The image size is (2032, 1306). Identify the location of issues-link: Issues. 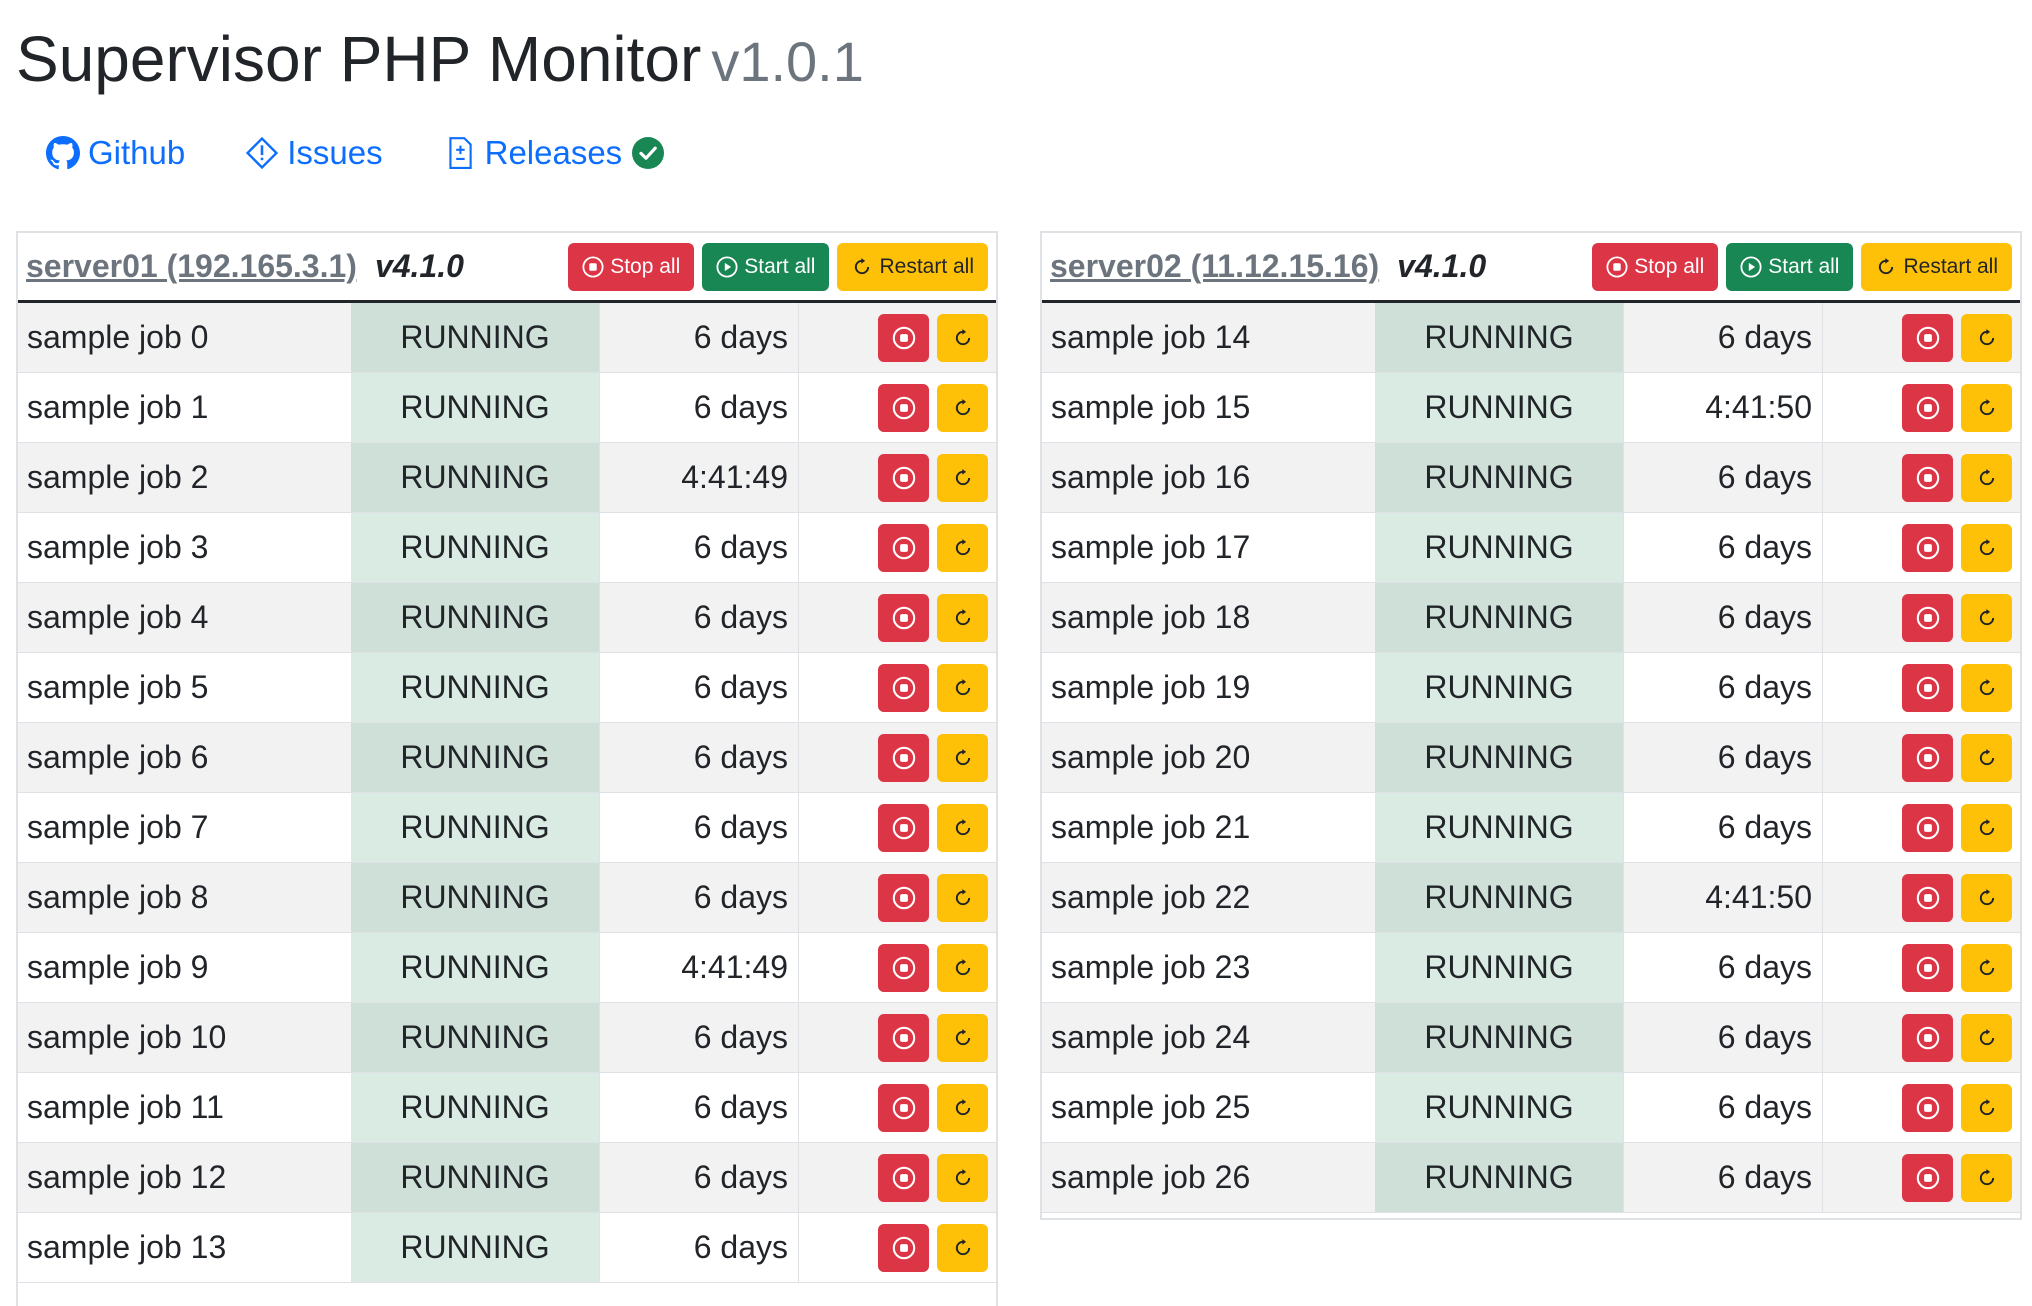
(314, 153).